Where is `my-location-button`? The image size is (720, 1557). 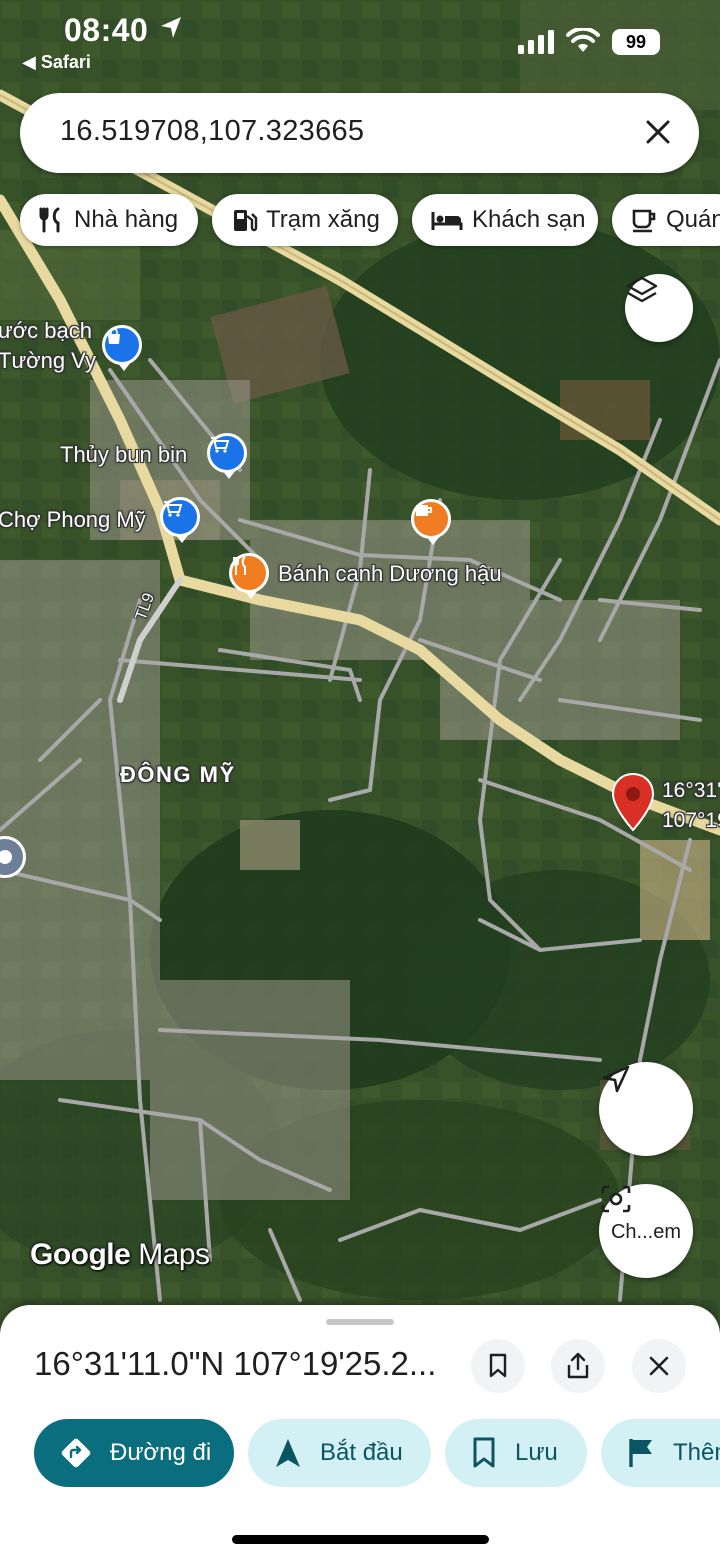 my-location-button is located at coordinates (646, 1109).